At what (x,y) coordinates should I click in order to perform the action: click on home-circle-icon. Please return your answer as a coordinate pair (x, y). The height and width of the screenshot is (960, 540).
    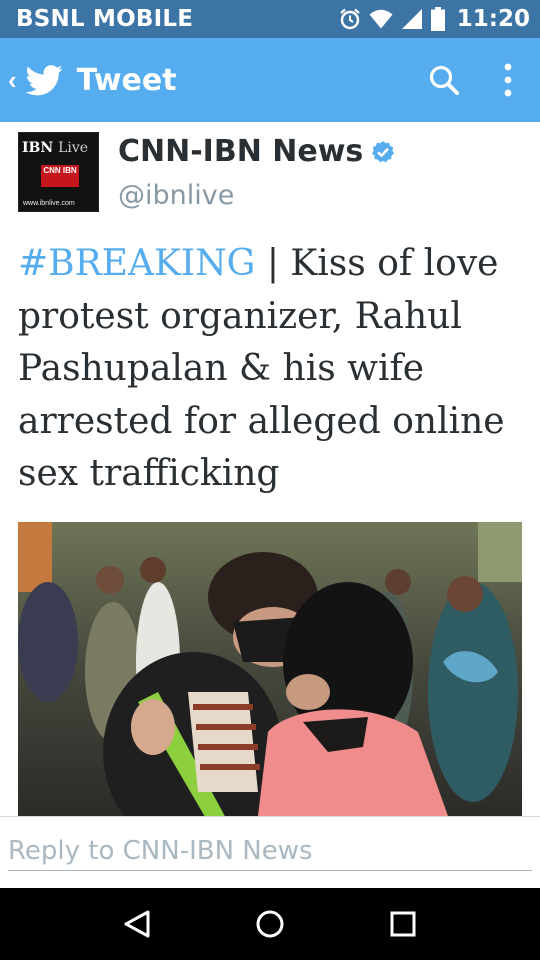
    Looking at the image, I should click on (270, 924).